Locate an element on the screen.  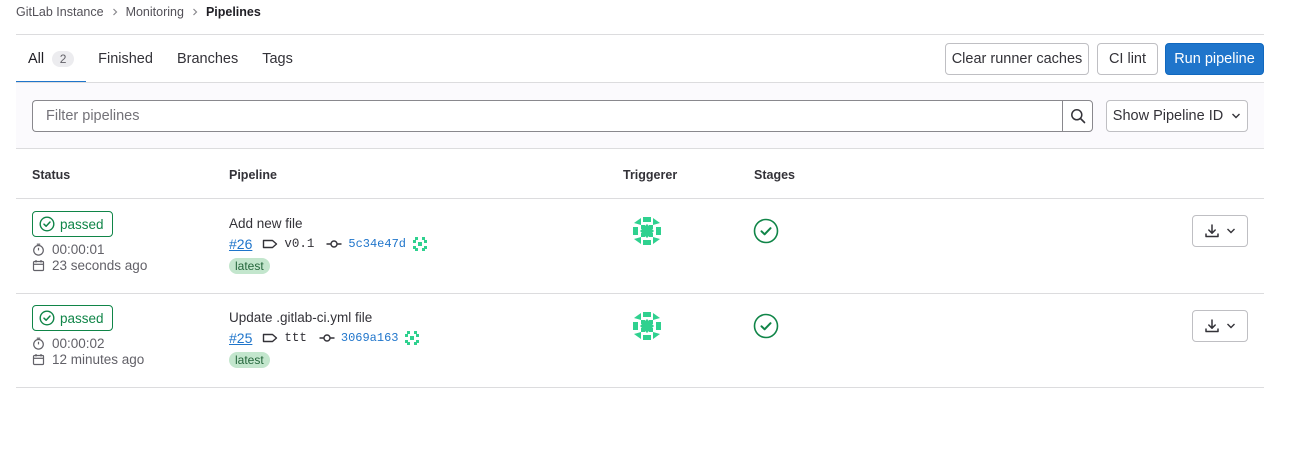
pipeline-id-link: #25 is located at coordinates (240, 338).